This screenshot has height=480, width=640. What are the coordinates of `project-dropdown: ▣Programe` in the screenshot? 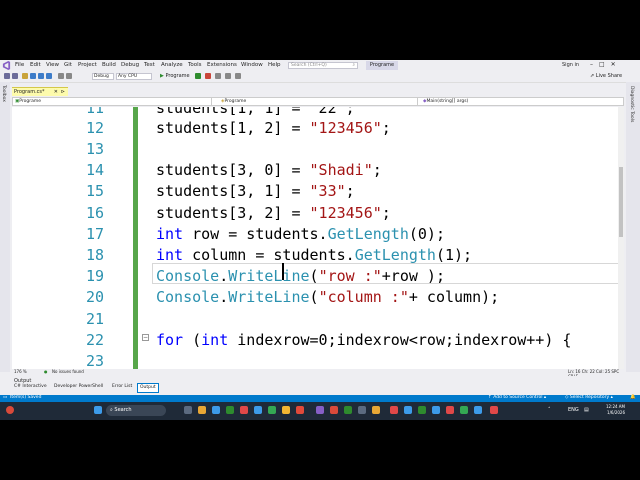 It's located at (112, 101).